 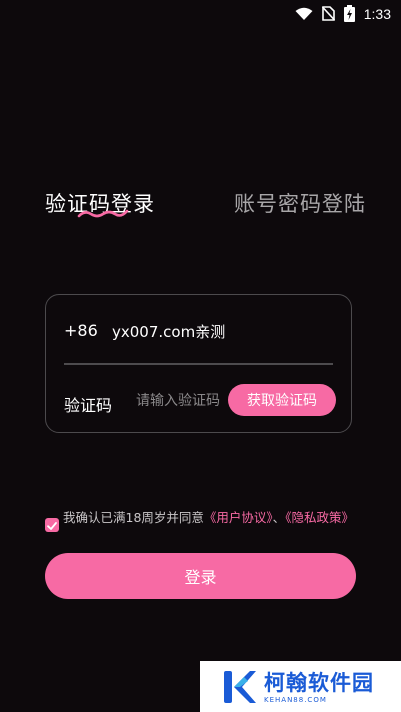 I want to click on agreement-row: 我确认已满18周岁并同意《用户协议》、《隐私政策》, so click(x=205, y=520).